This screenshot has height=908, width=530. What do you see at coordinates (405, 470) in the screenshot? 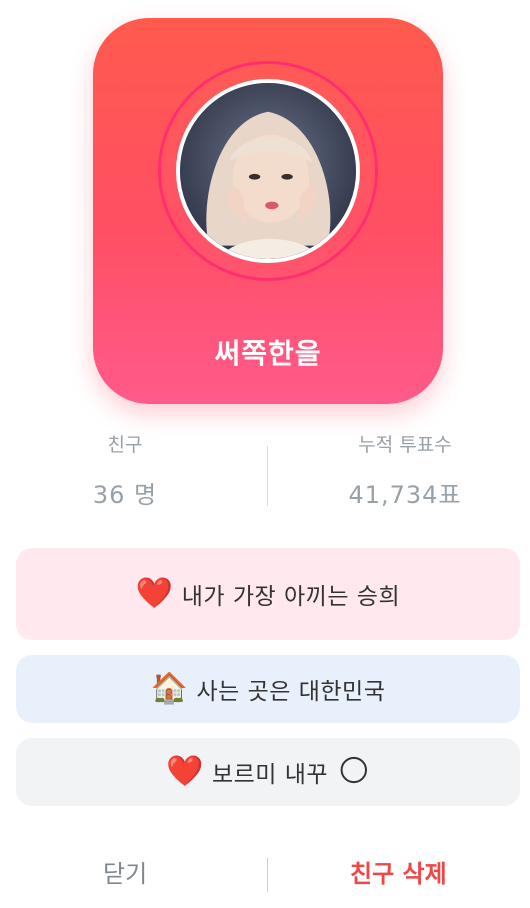
I see `votes-stat: 누적 투표수 41,734표` at bounding box center [405, 470].